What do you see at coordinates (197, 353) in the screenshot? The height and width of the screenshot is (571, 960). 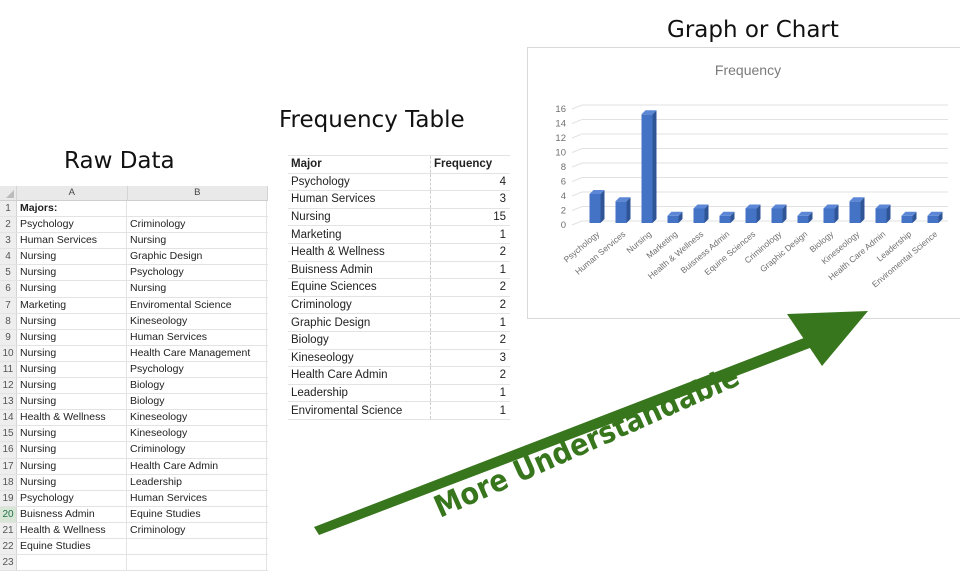 I see `cell-b: Health Care Management` at bounding box center [197, 353].